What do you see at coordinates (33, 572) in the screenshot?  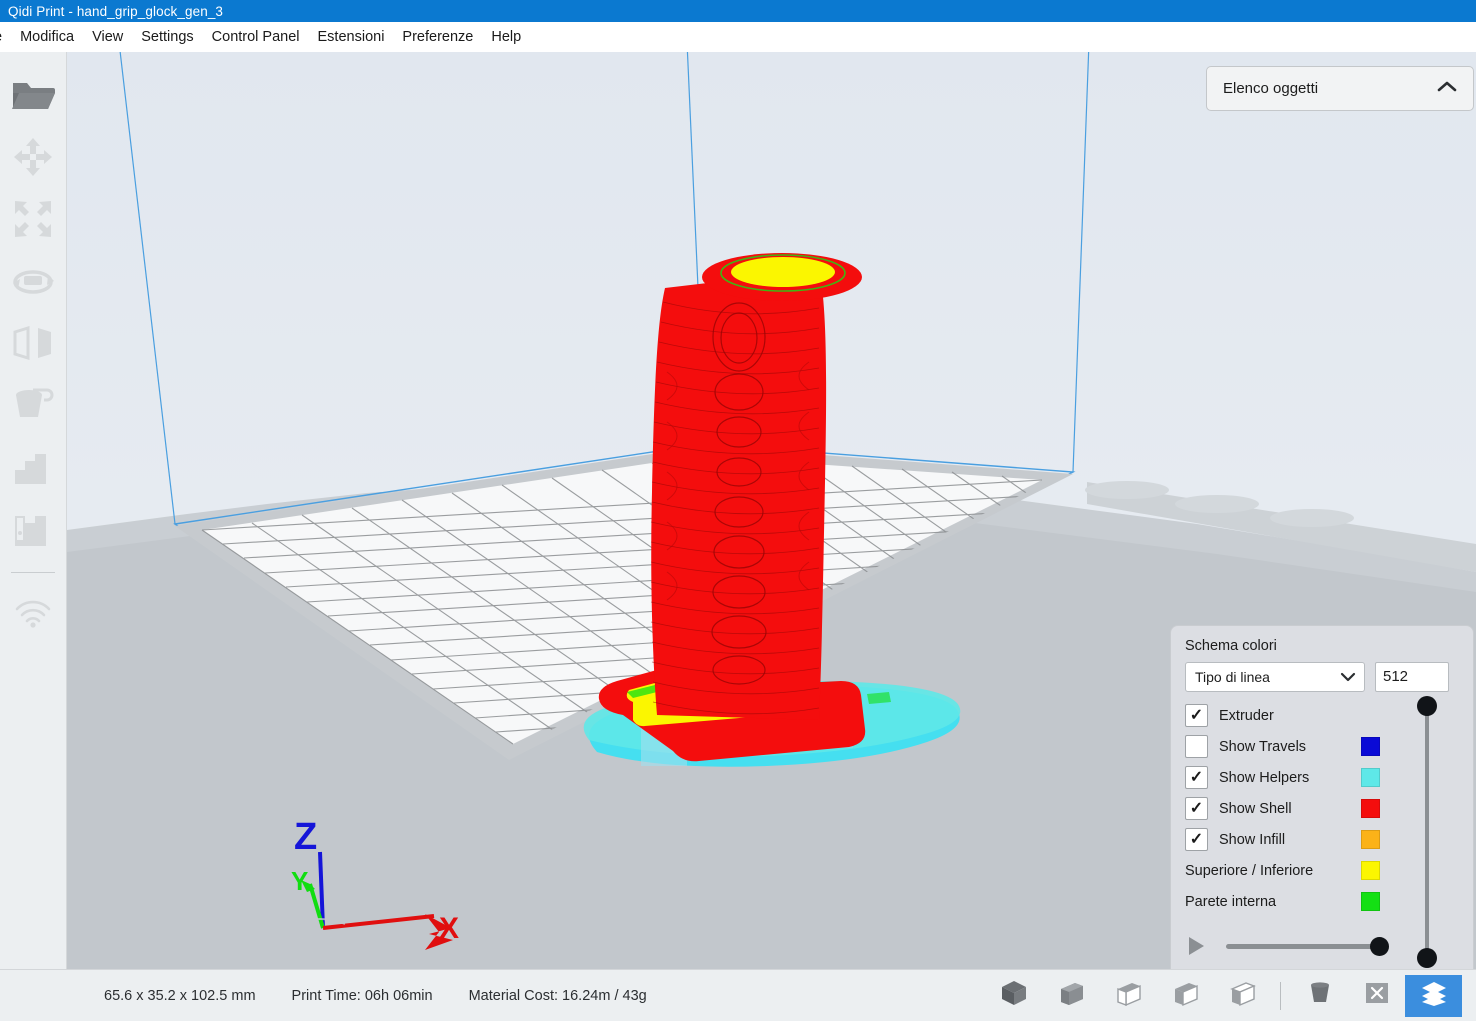 I see `toolbar-divider` at bounding box center [33, 572].